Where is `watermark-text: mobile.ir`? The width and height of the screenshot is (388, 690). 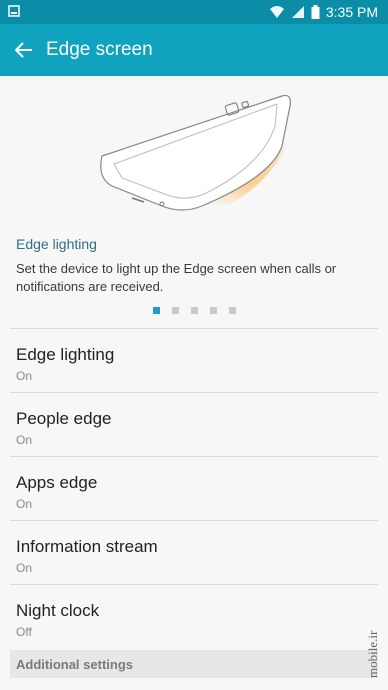 watermark-text: mobile.ir is located at coordinates (372, 654).